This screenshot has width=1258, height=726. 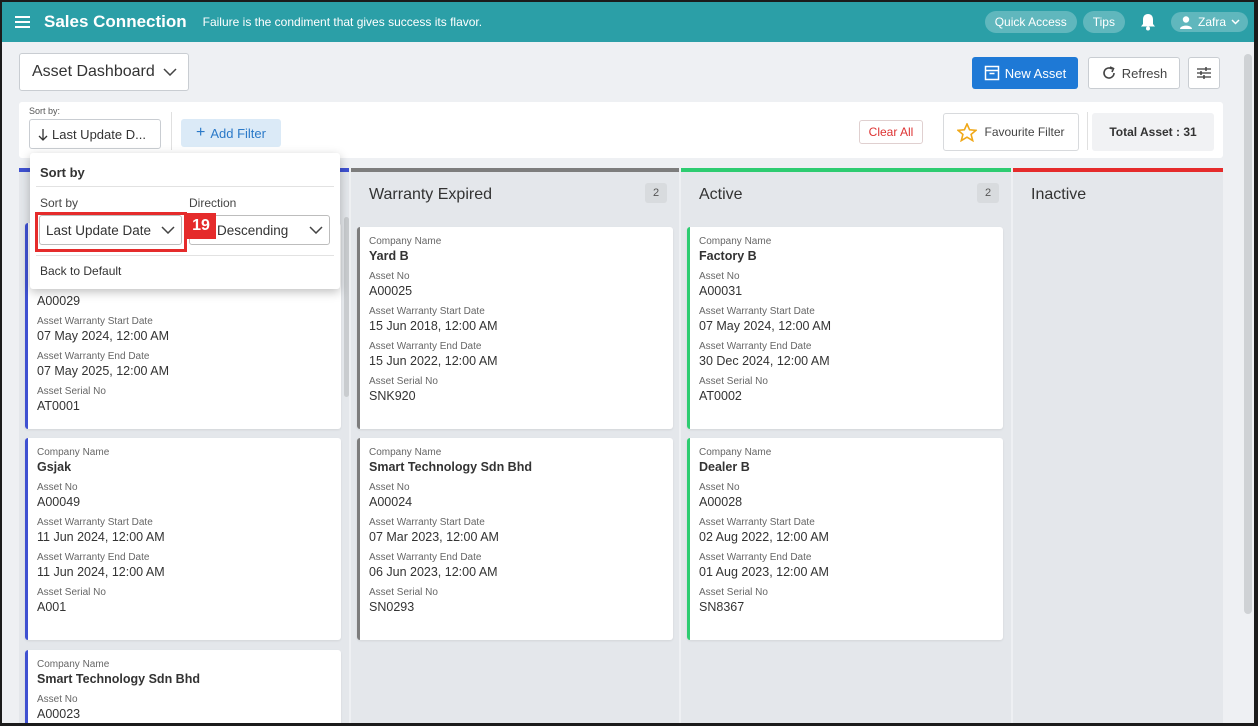 I want to click on column-title: Active, so click(x=721, y=194).